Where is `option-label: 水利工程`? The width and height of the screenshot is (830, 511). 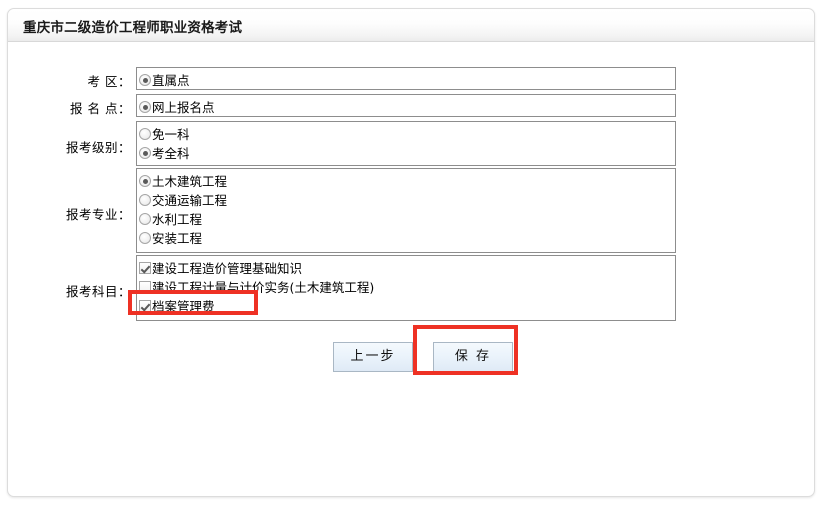
option-label: 水利工程 is located at coordinates (177, 219).